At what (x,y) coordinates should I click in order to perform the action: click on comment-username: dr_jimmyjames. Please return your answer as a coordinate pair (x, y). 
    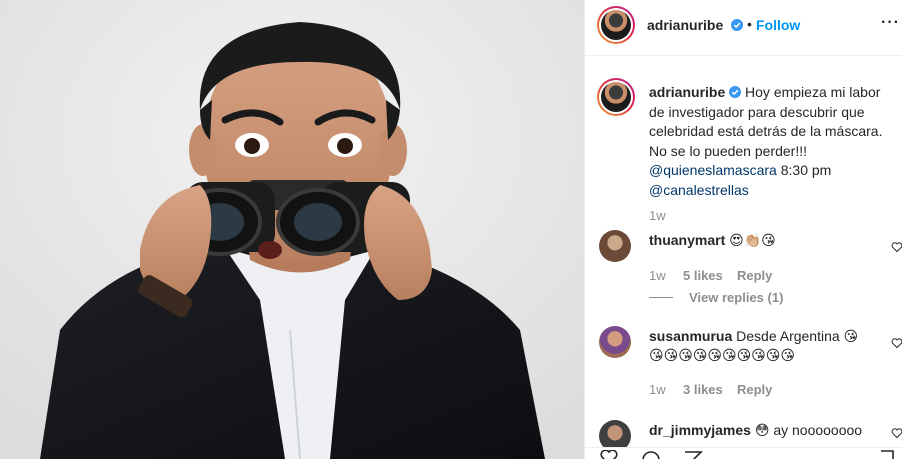
    Looking at the image, I should click on (700, 430).